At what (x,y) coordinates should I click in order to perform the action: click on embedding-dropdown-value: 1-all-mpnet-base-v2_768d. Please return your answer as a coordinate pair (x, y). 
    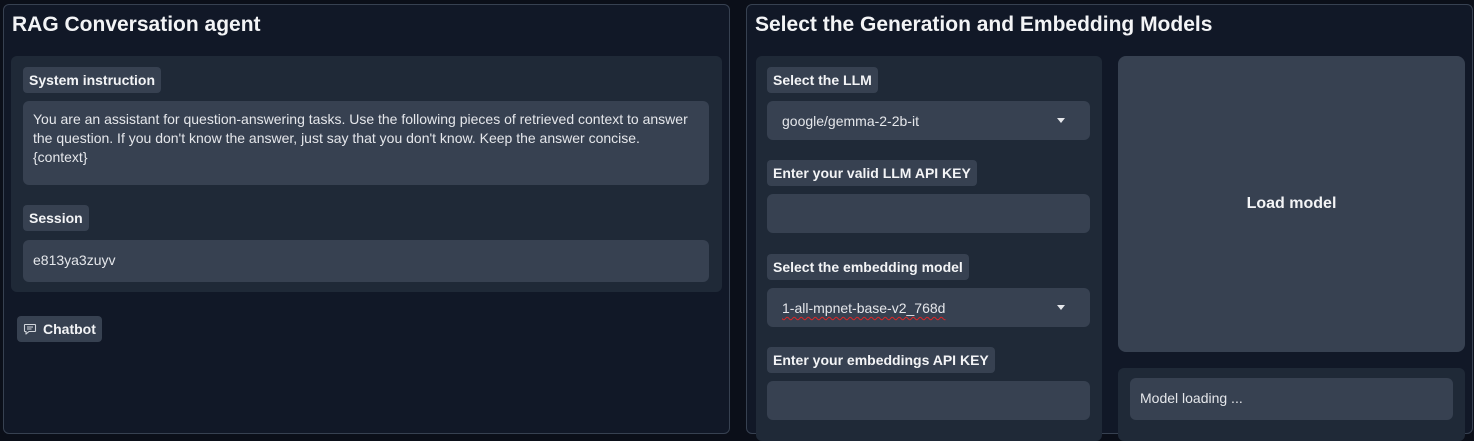
    Looking at the image, I should click on (864, 308).